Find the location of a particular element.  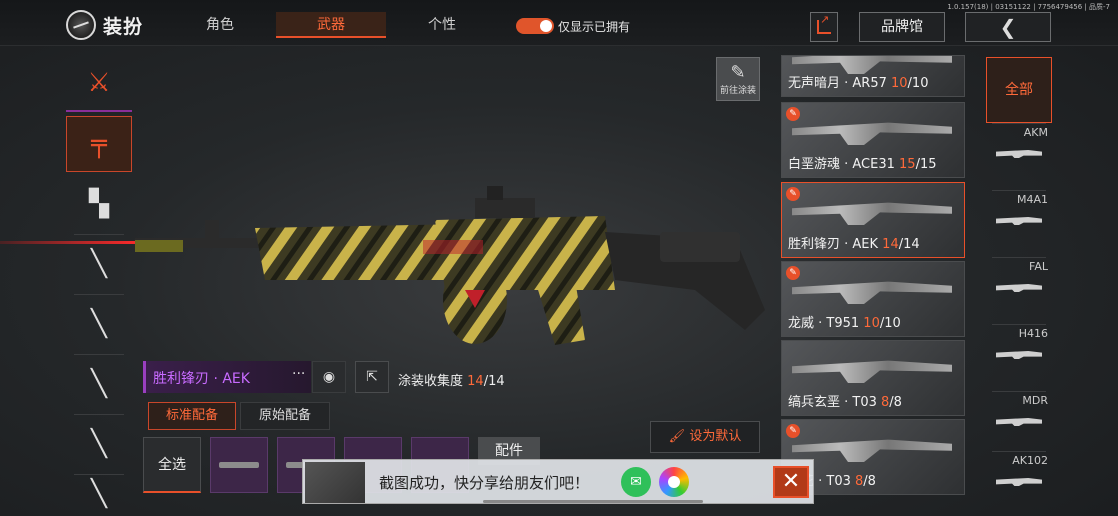

globe-logo-icon is located at coordinates (81, 25).